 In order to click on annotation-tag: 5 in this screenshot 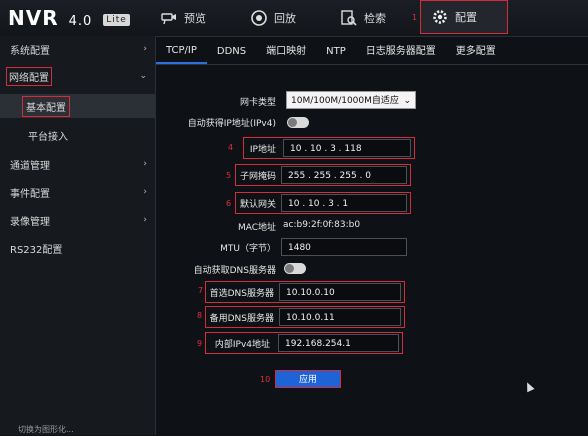, I will do `click(229, 175)`.